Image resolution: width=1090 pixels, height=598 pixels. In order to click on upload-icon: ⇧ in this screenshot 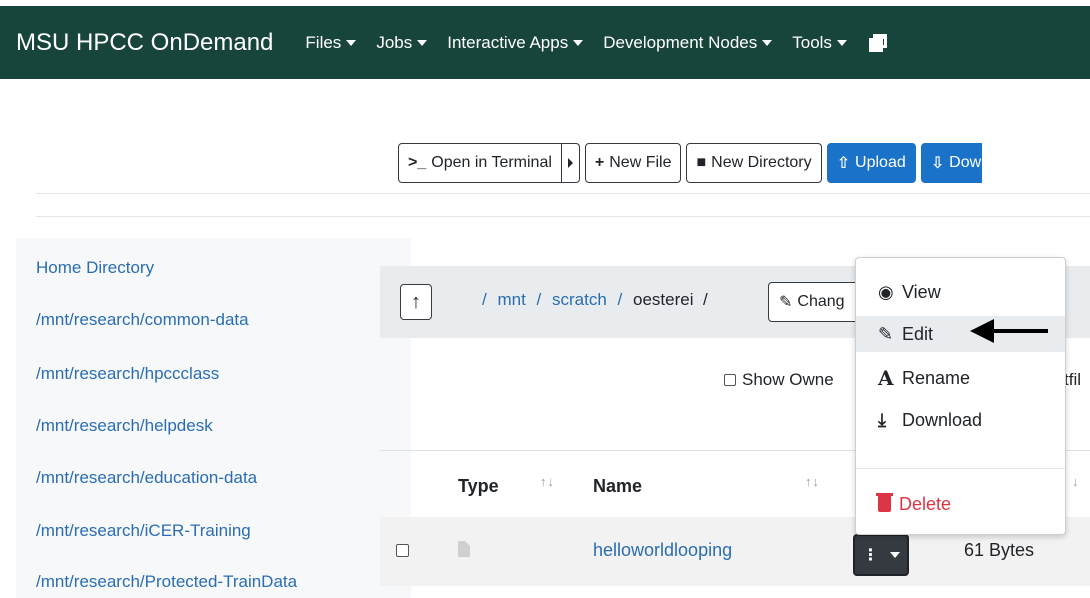, I will do `click(843, 163)`.